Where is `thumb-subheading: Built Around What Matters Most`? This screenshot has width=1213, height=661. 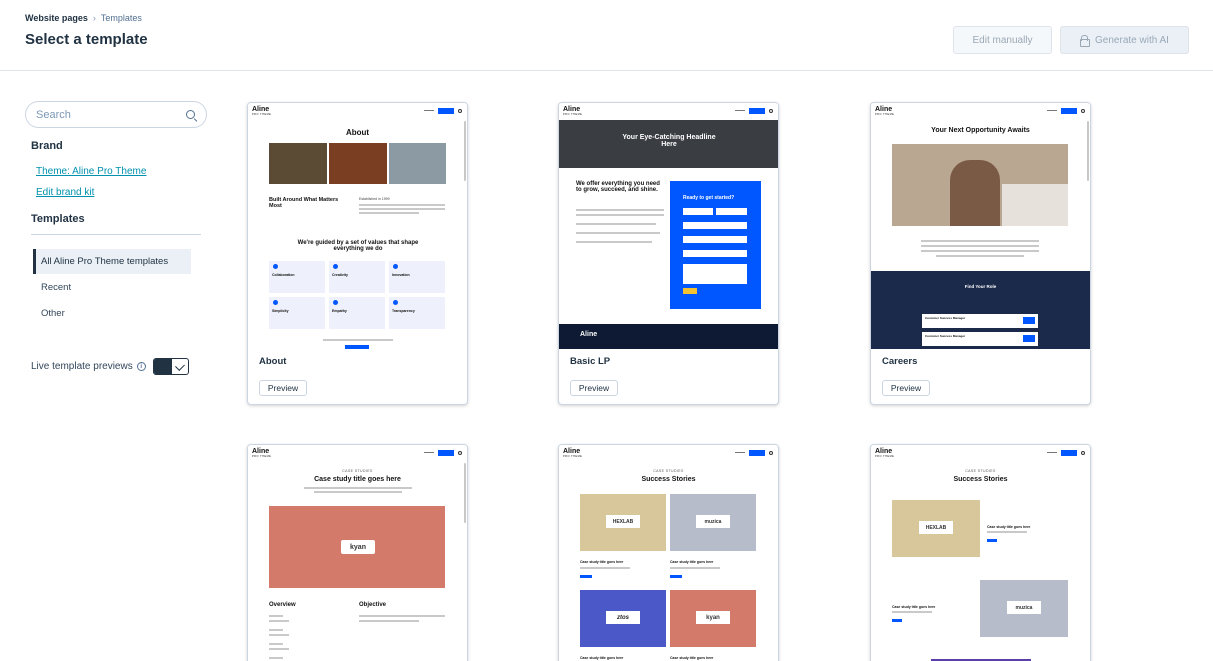
thumb-subheading: Built Around What Matters Most is located at coordinates (304, 203).